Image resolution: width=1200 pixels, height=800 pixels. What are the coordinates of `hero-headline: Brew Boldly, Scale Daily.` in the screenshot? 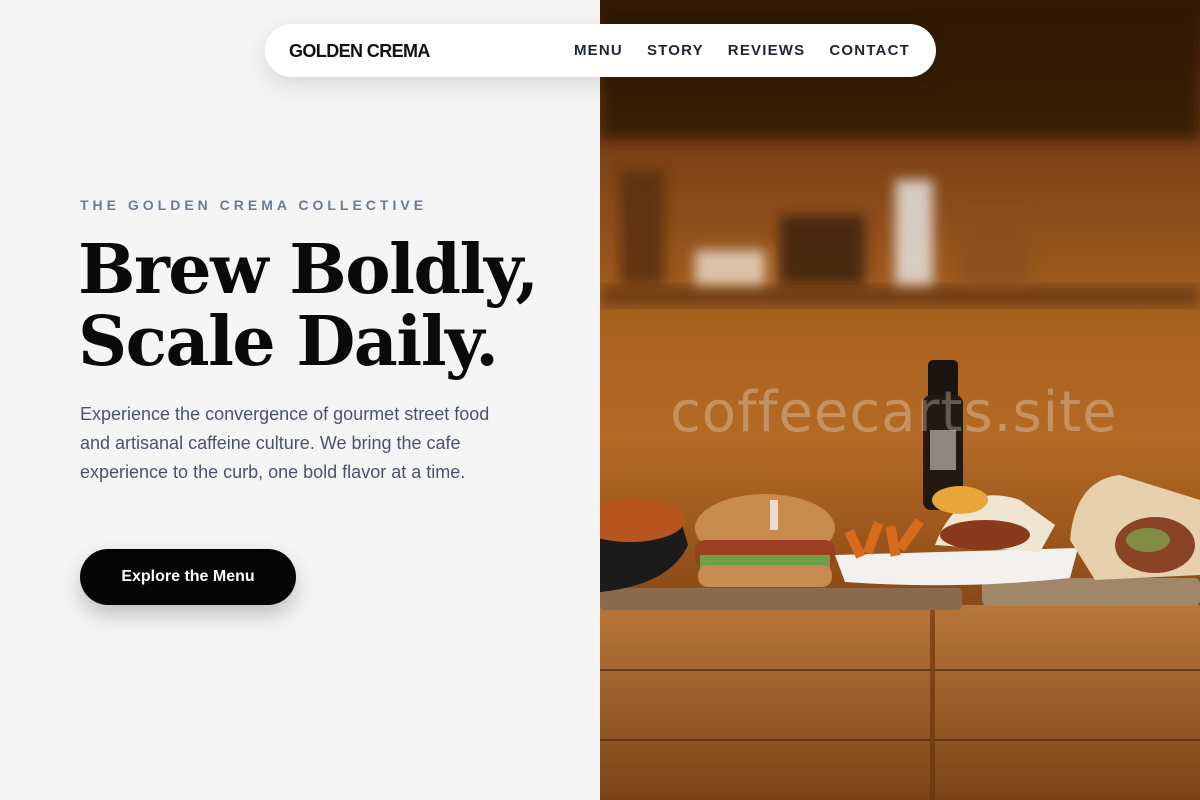 It's located at (328, 306).